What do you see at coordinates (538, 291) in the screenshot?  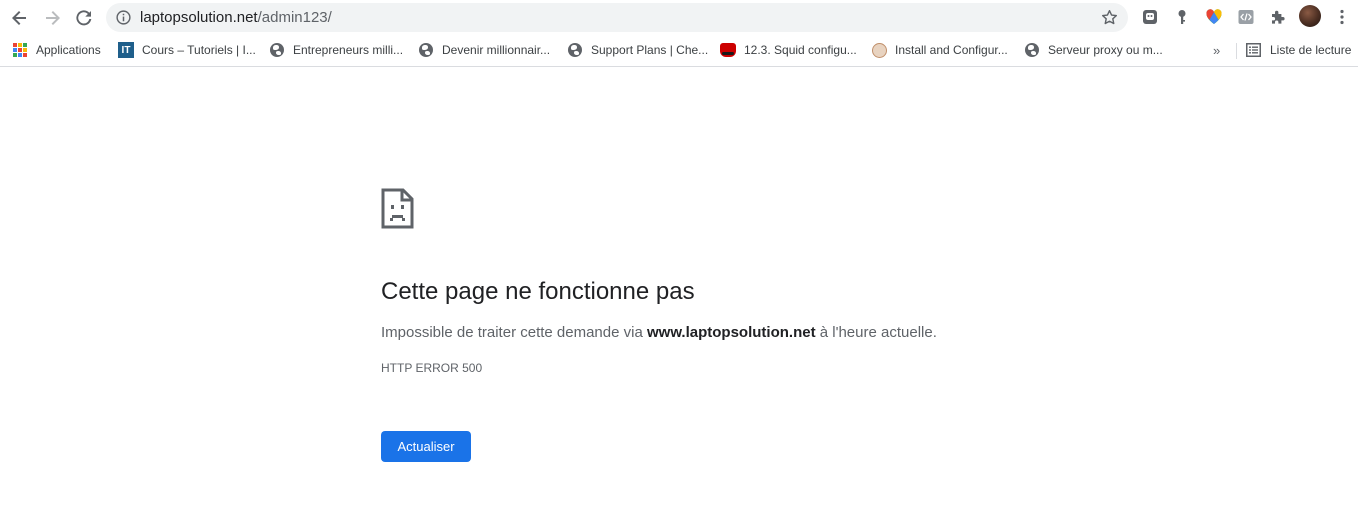 I see `error-title: Cette page ne fonctionne pas` at bounding box center [538, 291].